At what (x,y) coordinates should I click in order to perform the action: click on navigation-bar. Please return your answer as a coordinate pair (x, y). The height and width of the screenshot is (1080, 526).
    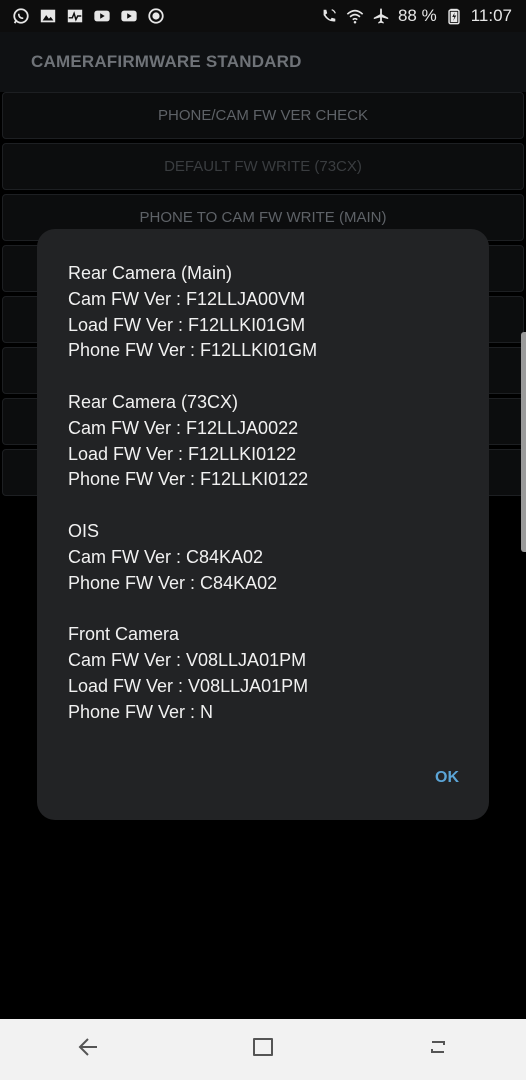
    Looking at the image, I should click on (263, 1049).